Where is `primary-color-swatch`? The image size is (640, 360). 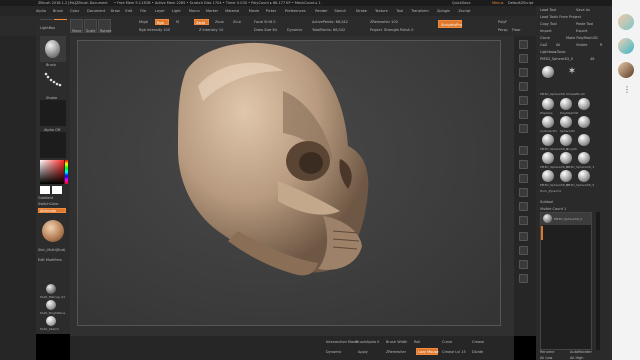 primary-color-swatch is located at coordinates (45, 190).